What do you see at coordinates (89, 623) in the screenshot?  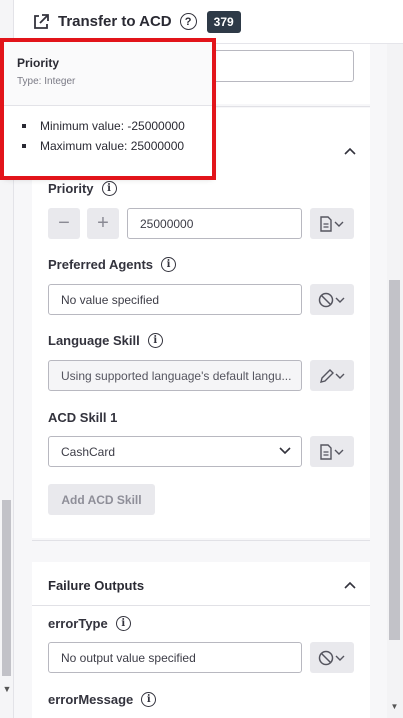 I see `error-type-label: errorType i` at bounding box center [89, 623].